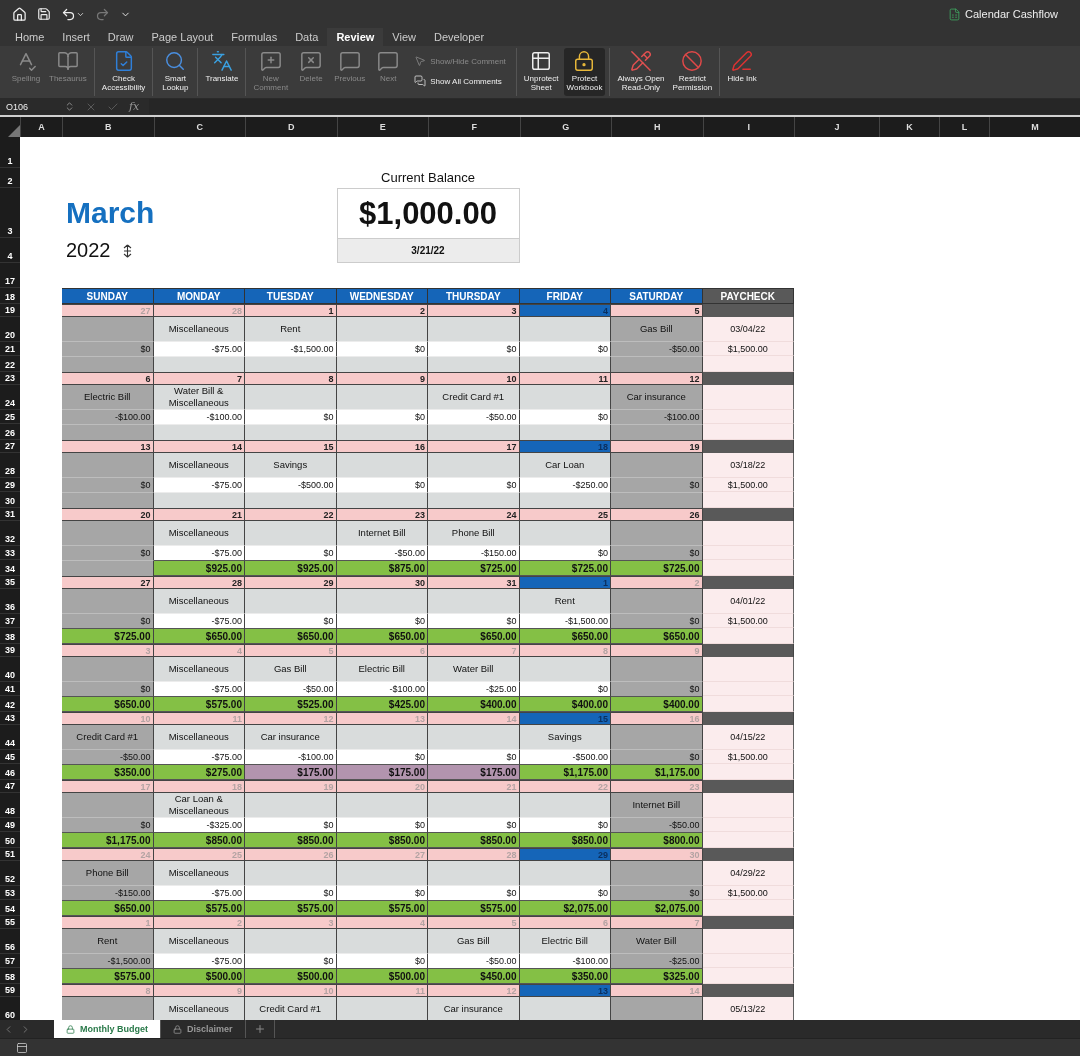 The width and height of the screenshot is (1080, 1056). What do you see at coordinates (382, 378) in the screenshot?
I see `date-cell: 9` at bounding box center [382, 378].